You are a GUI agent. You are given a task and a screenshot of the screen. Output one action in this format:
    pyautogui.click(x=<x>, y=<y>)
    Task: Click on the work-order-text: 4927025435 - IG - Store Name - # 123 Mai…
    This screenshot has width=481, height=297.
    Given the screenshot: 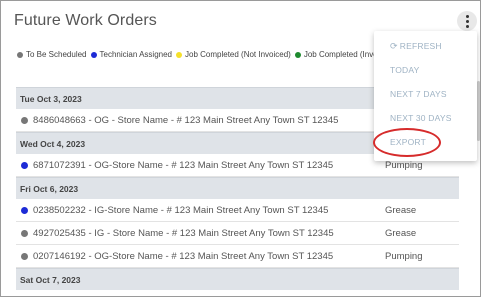 What is the action you would take?
    pyautogui.click(x=183, y=233)
    